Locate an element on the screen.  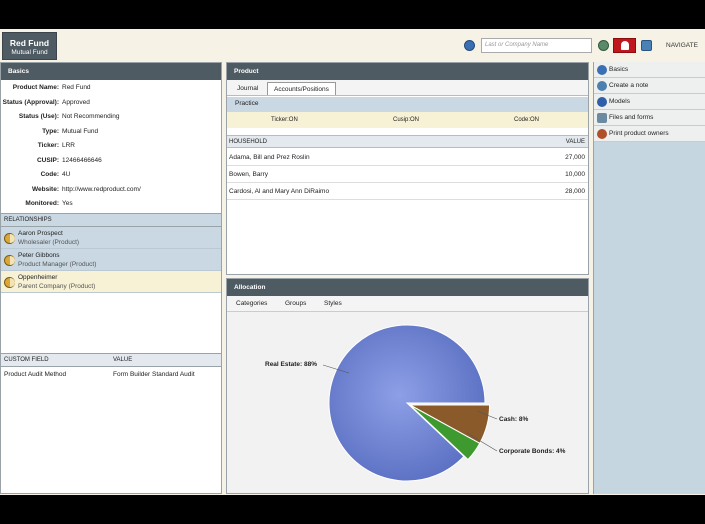
value-column: VALUE is located at coordinates (575, 142).